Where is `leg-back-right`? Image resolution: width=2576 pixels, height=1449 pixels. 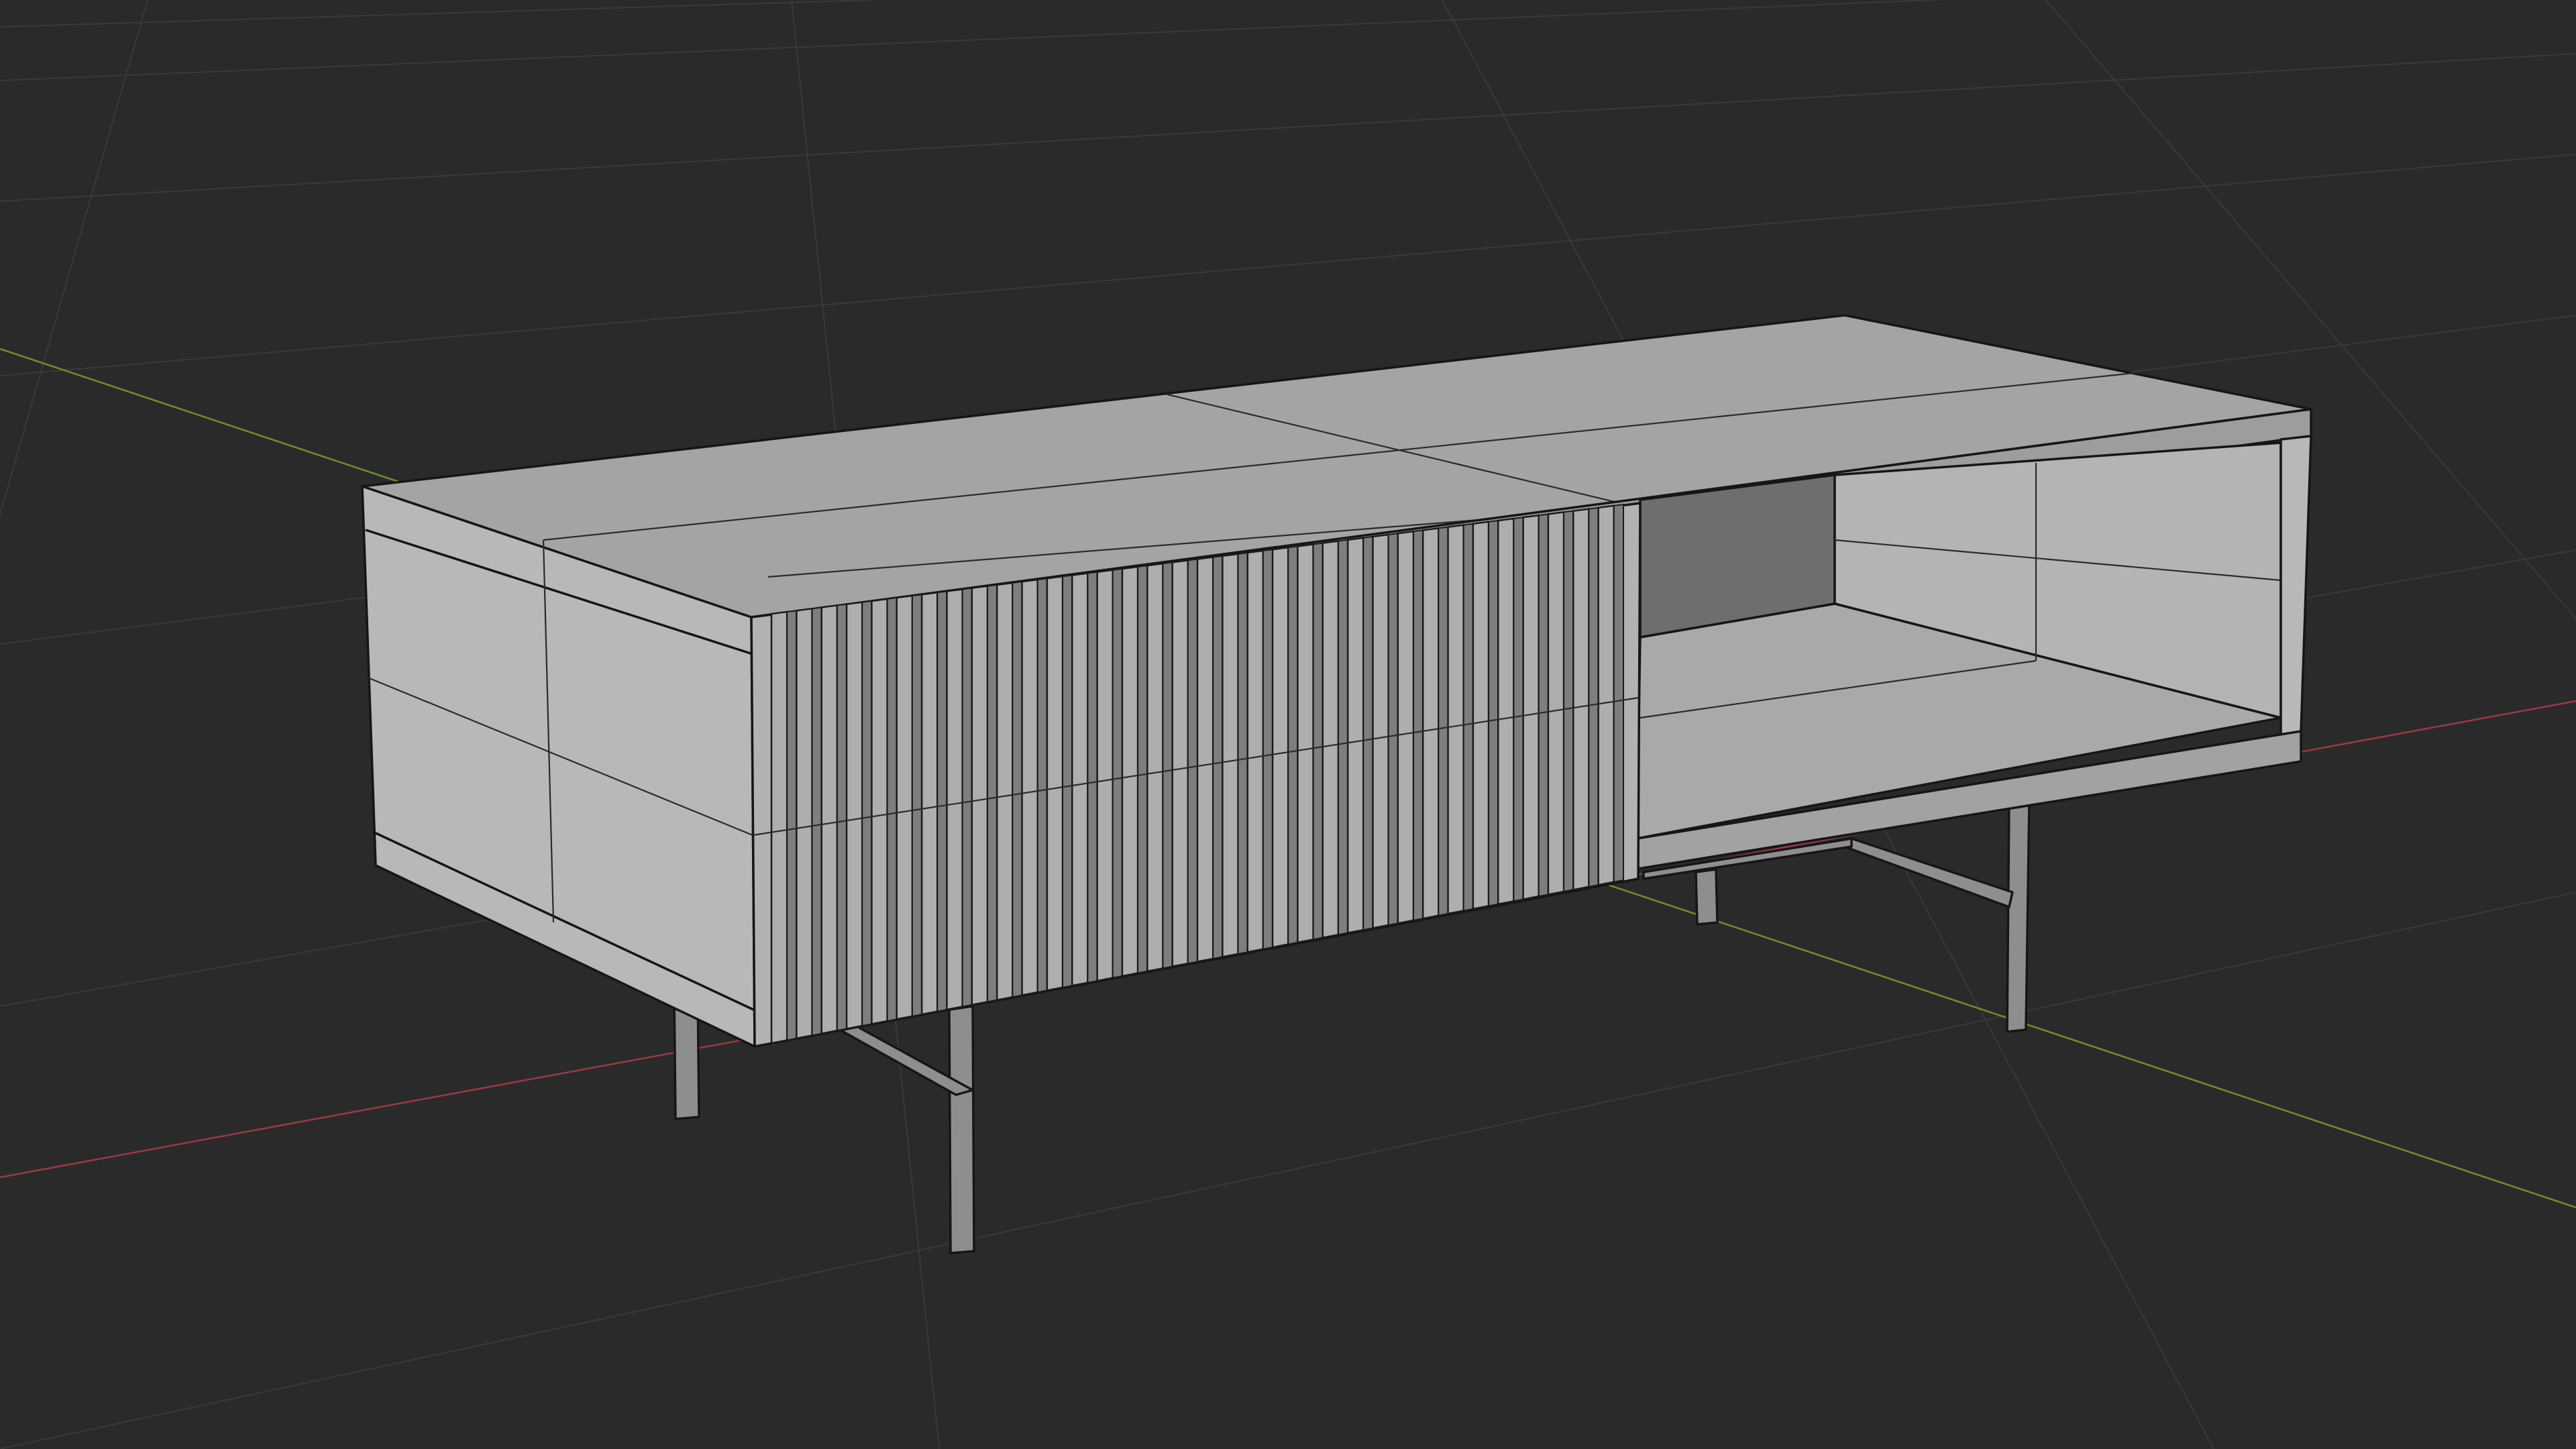
leg-back-right is located at coordinates (1707, 897).